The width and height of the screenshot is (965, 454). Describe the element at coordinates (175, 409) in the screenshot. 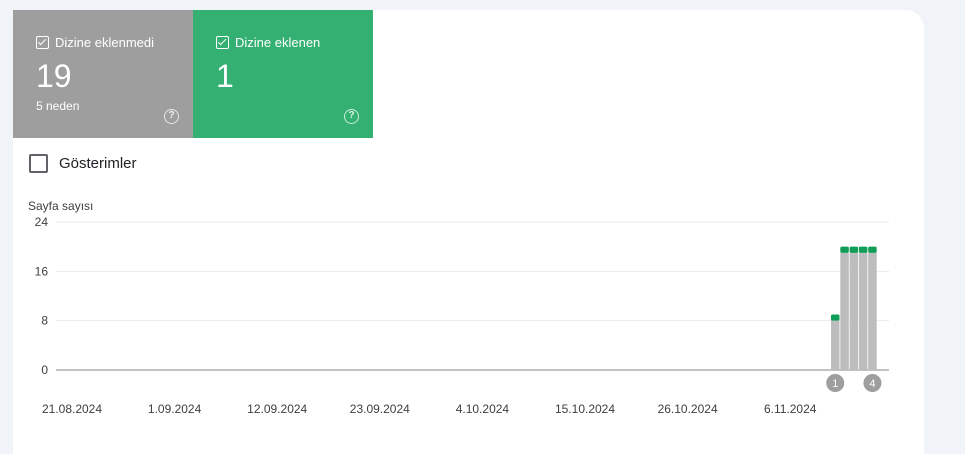

I see `x-tick-label: 1.09.2024` at that location.